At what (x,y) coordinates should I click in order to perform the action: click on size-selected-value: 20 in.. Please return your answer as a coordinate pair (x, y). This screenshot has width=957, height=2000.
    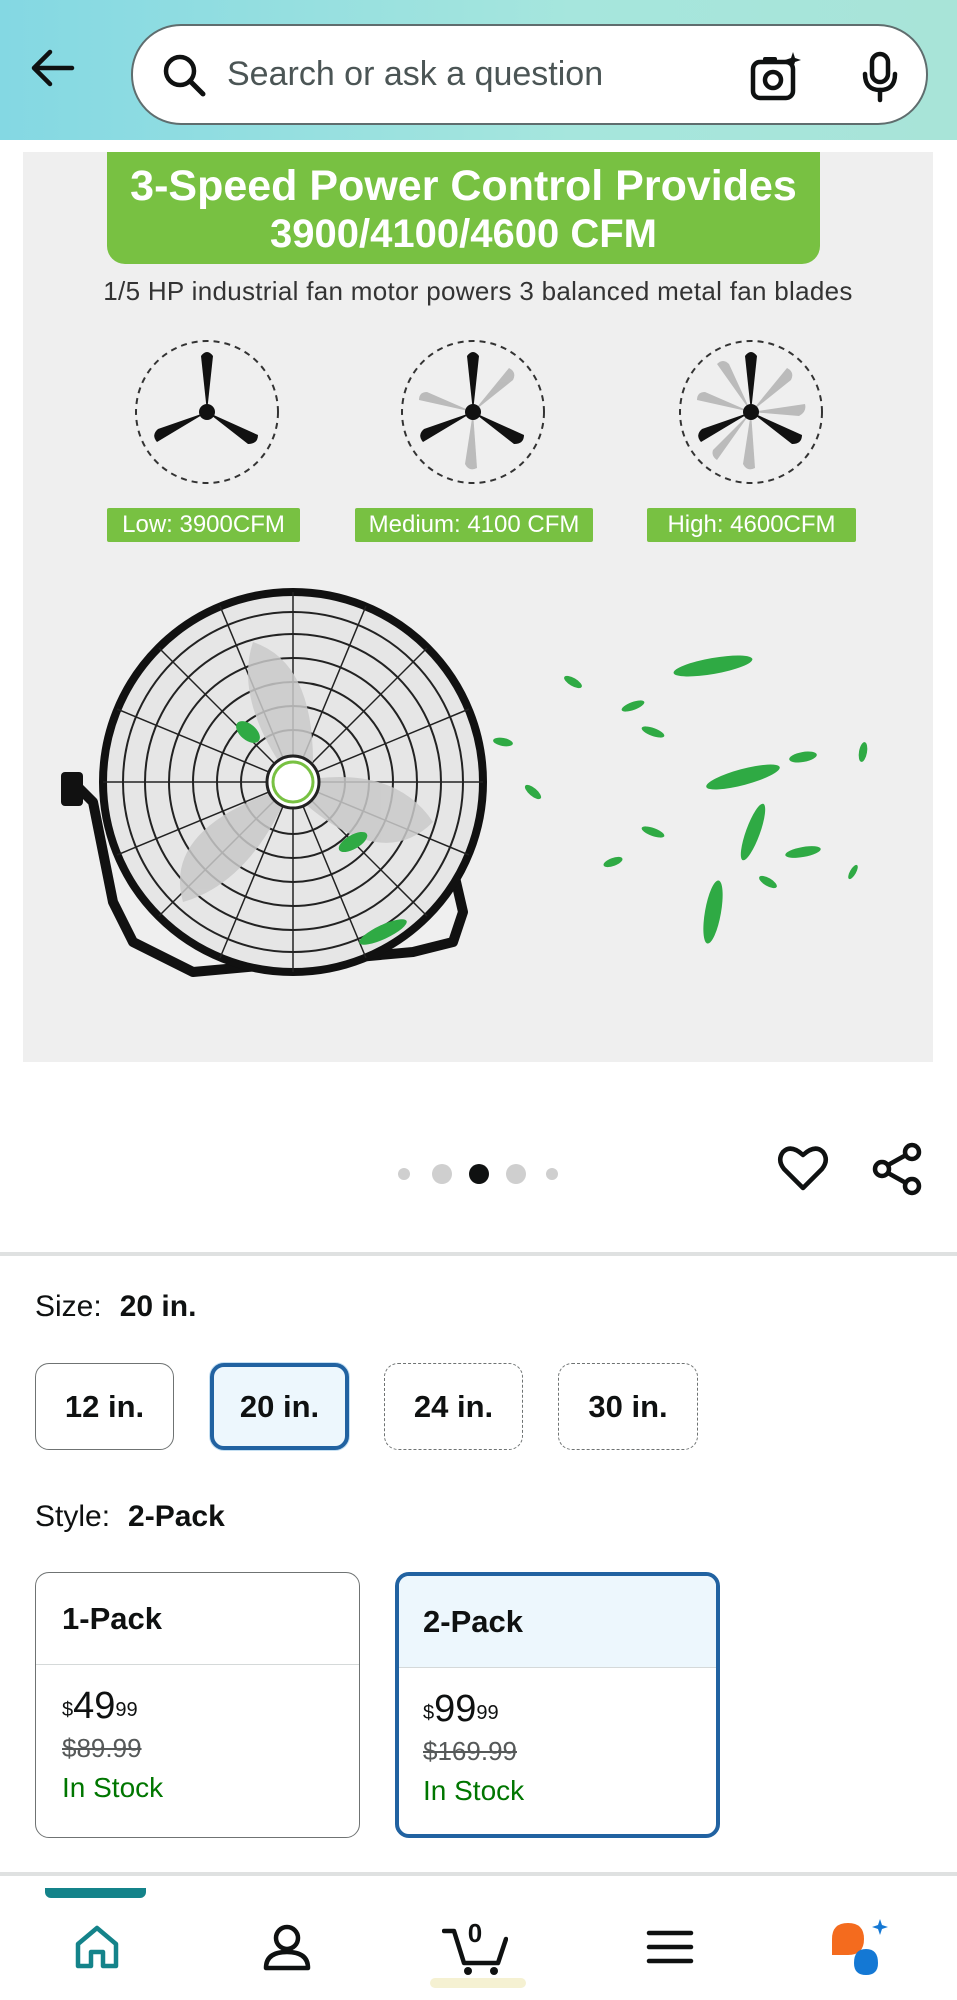
    Looking at the image, I should click on (158, 1306).